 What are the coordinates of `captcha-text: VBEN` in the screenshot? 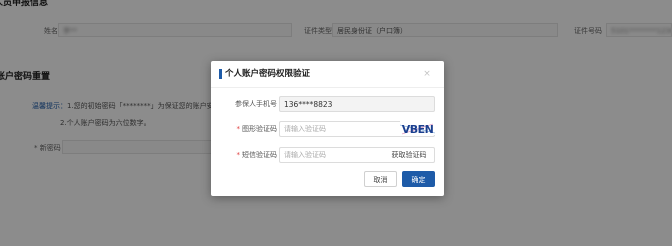 It's located at (418, 129).